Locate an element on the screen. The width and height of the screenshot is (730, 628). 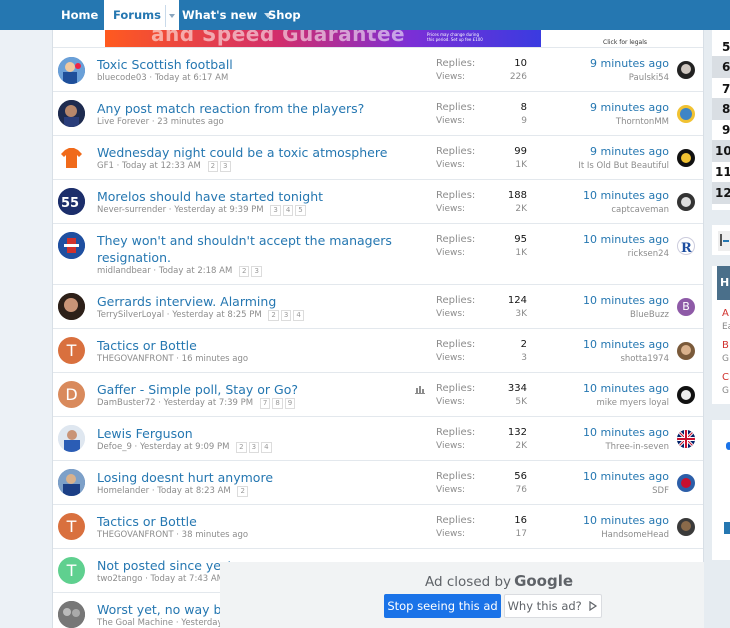
last-post-user: It Is Old But Beautiful is located at coordinates (623, 166).